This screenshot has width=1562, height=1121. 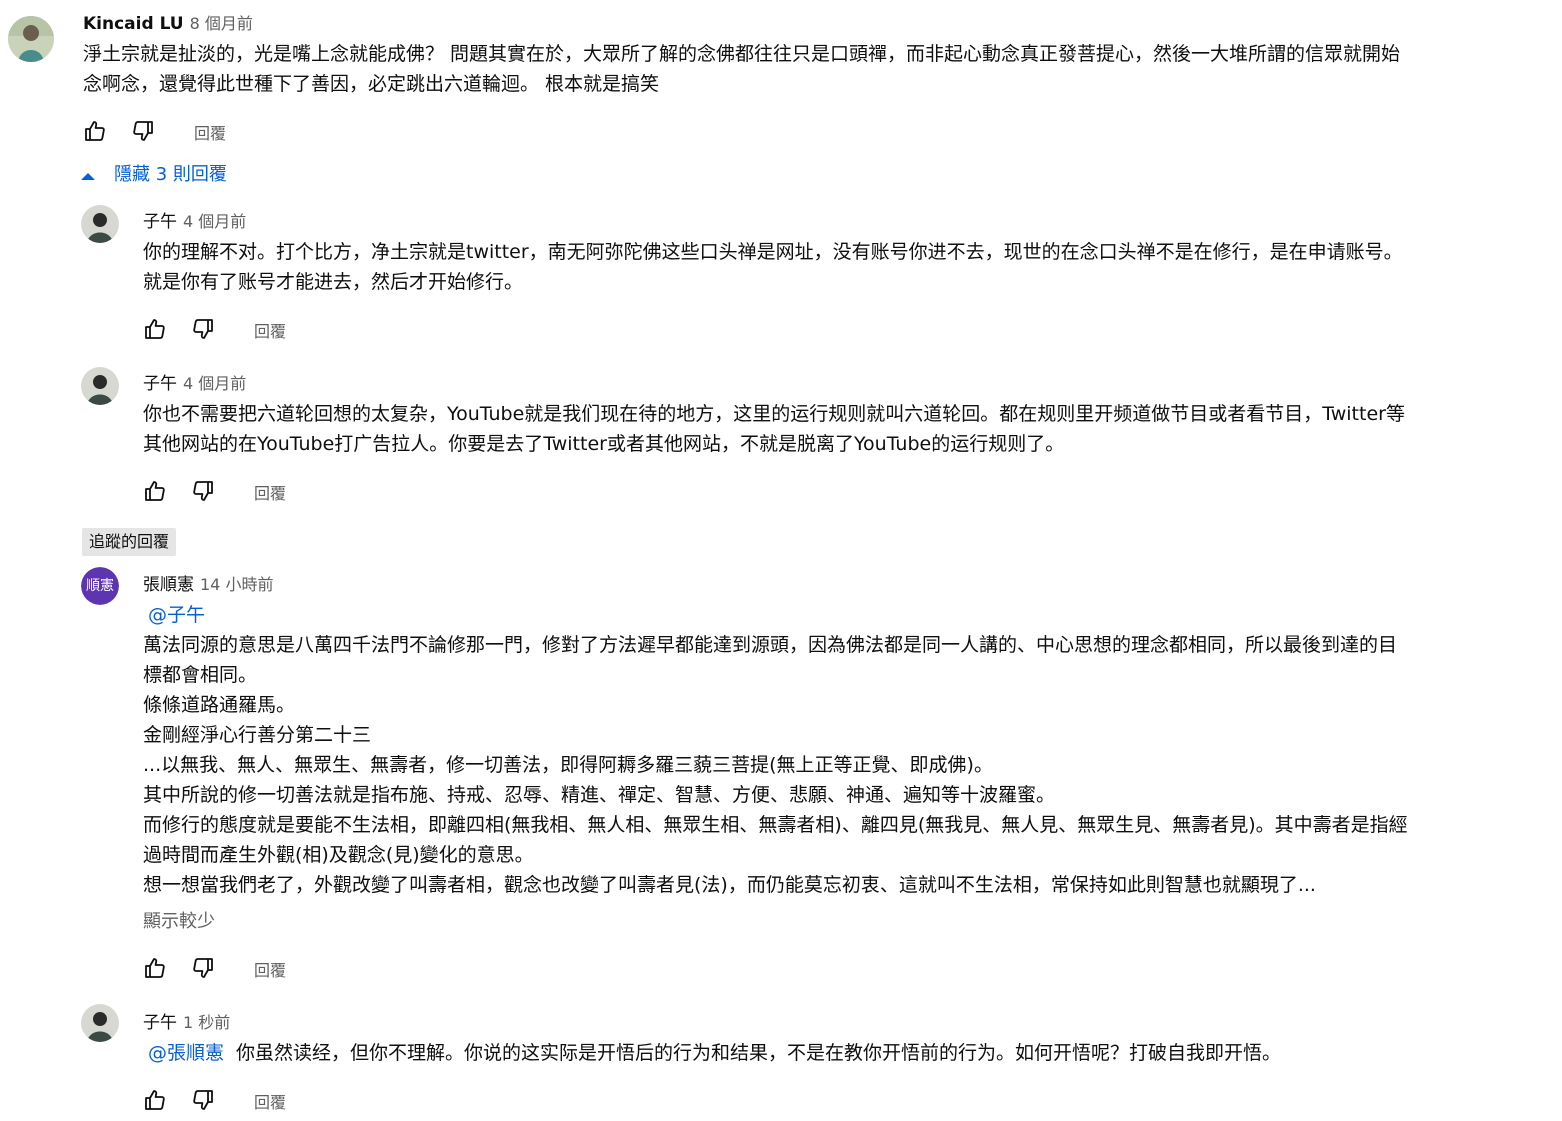 I want to click on hide-replies-button: 隱藏 3 則回覆, so click(x=153, y=174).